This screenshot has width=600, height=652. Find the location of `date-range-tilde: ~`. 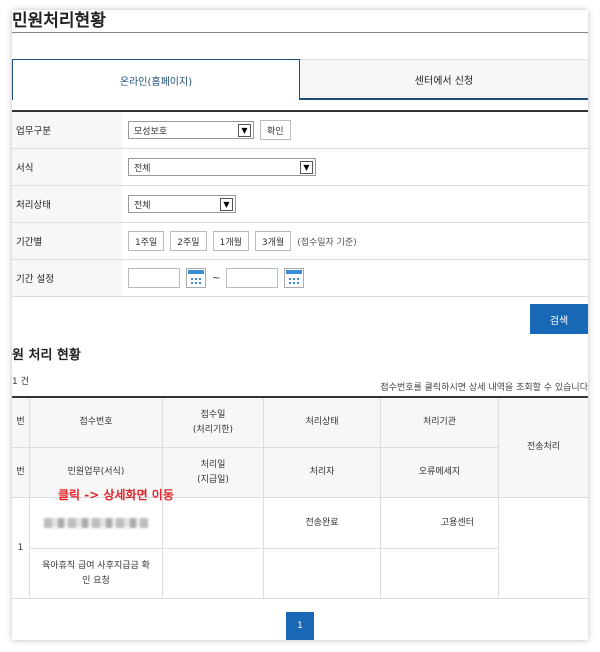

date-range-tilde: ~ is located at coordinates (216, 278).